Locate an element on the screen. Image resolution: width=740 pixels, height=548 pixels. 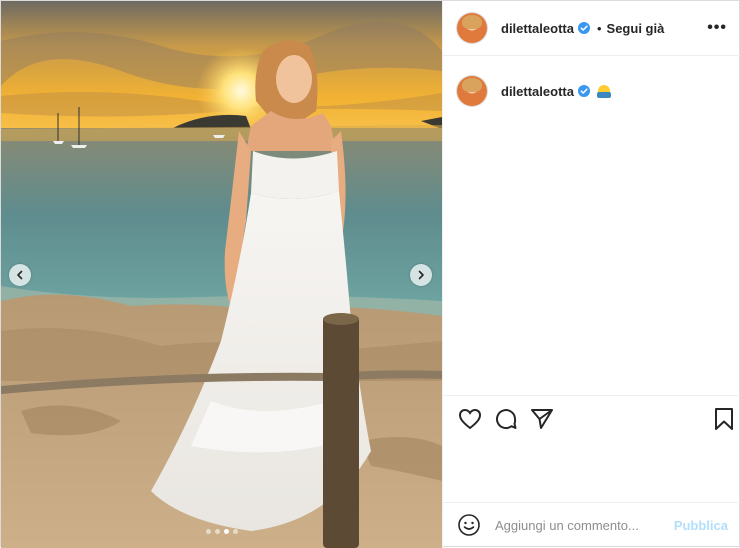
bookmark-icon is located at coordinates (724, 419).